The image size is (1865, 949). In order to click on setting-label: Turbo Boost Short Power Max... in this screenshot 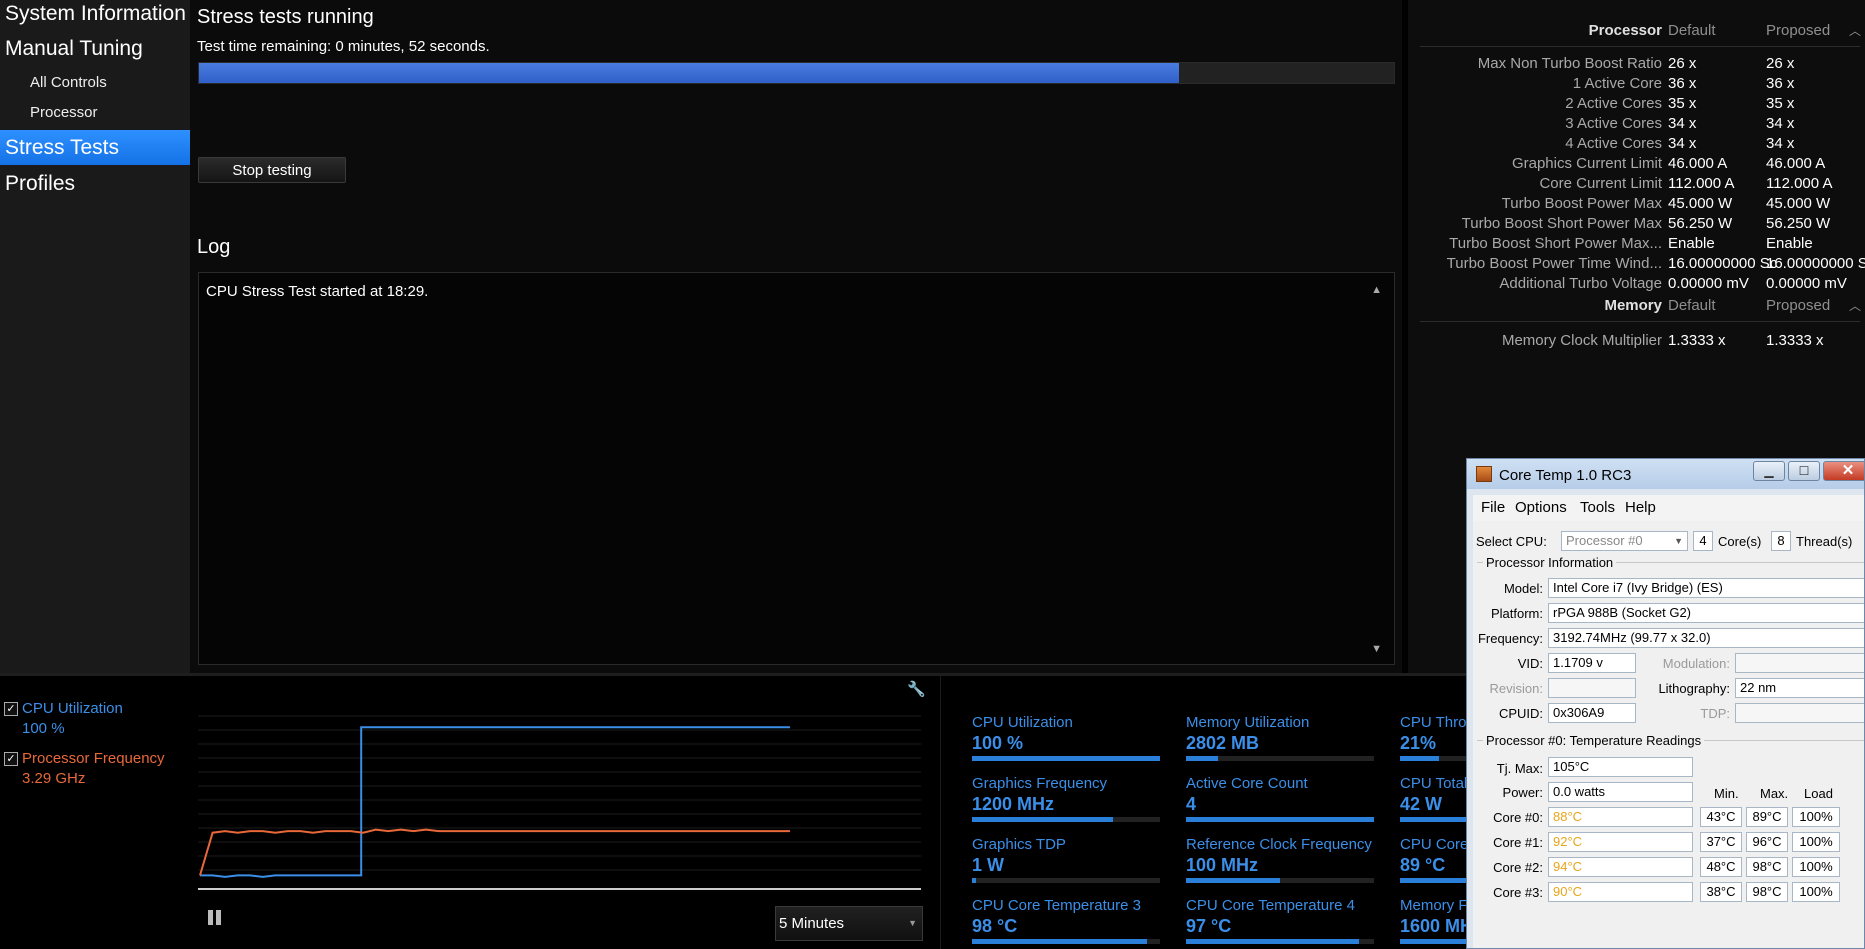, I will do `click(1555, 243)`.